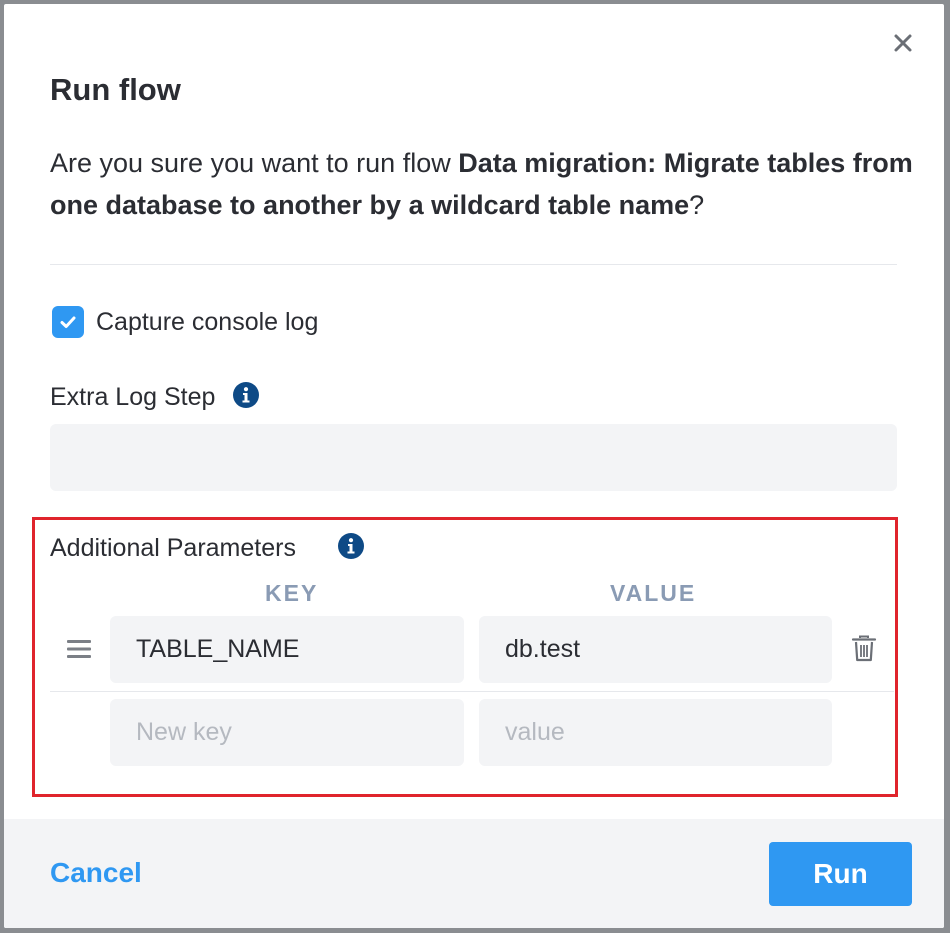 This screenshot has width=950, height=933. I want to click on close-icon, so click(903, 43).